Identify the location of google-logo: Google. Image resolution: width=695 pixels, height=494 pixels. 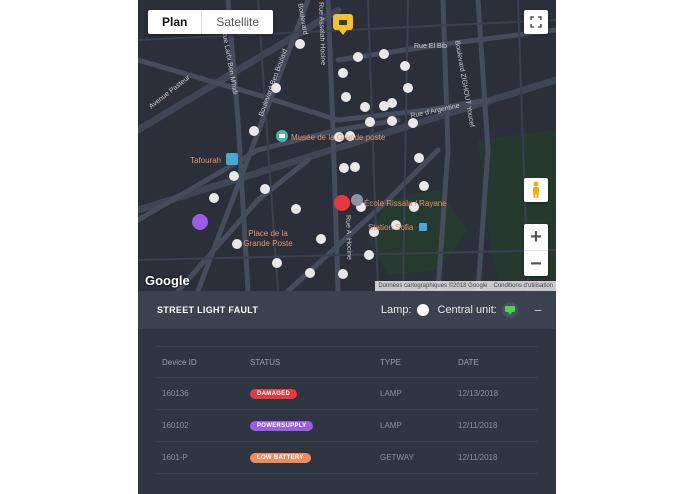
(167, 280).